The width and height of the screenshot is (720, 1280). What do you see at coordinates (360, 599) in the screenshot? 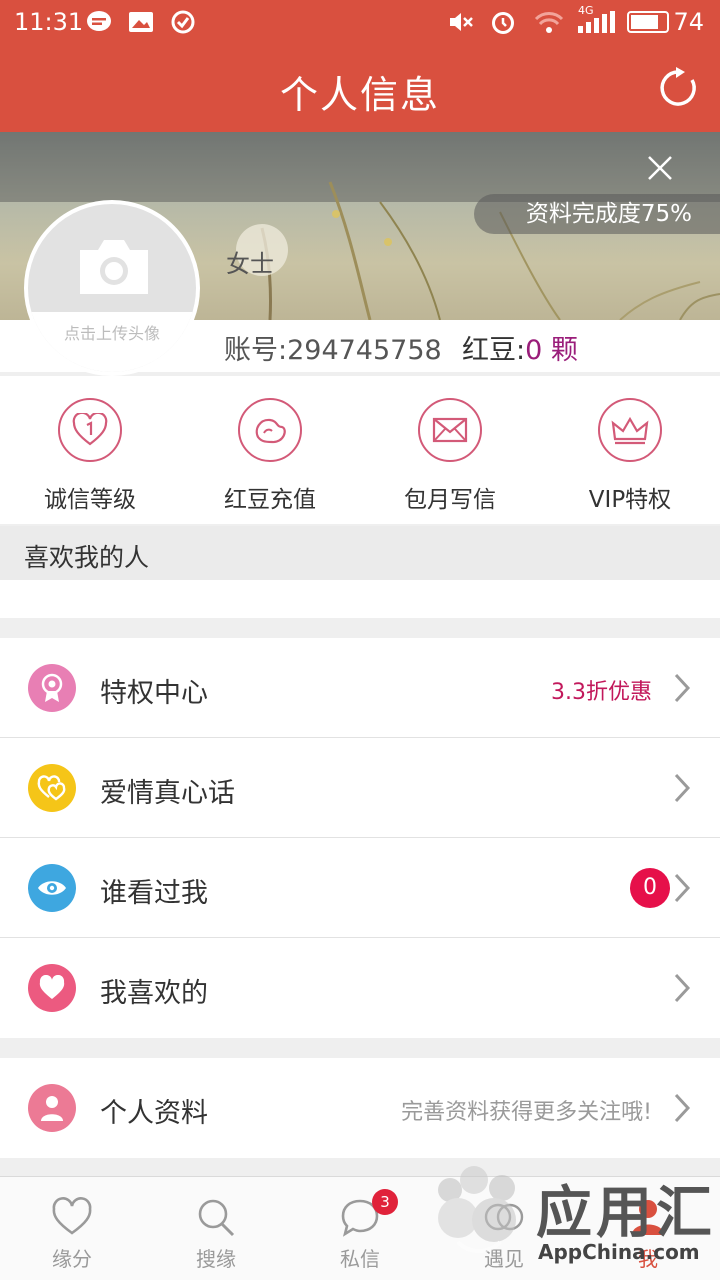
I see `likes-list` at bounding box center [360, 599].